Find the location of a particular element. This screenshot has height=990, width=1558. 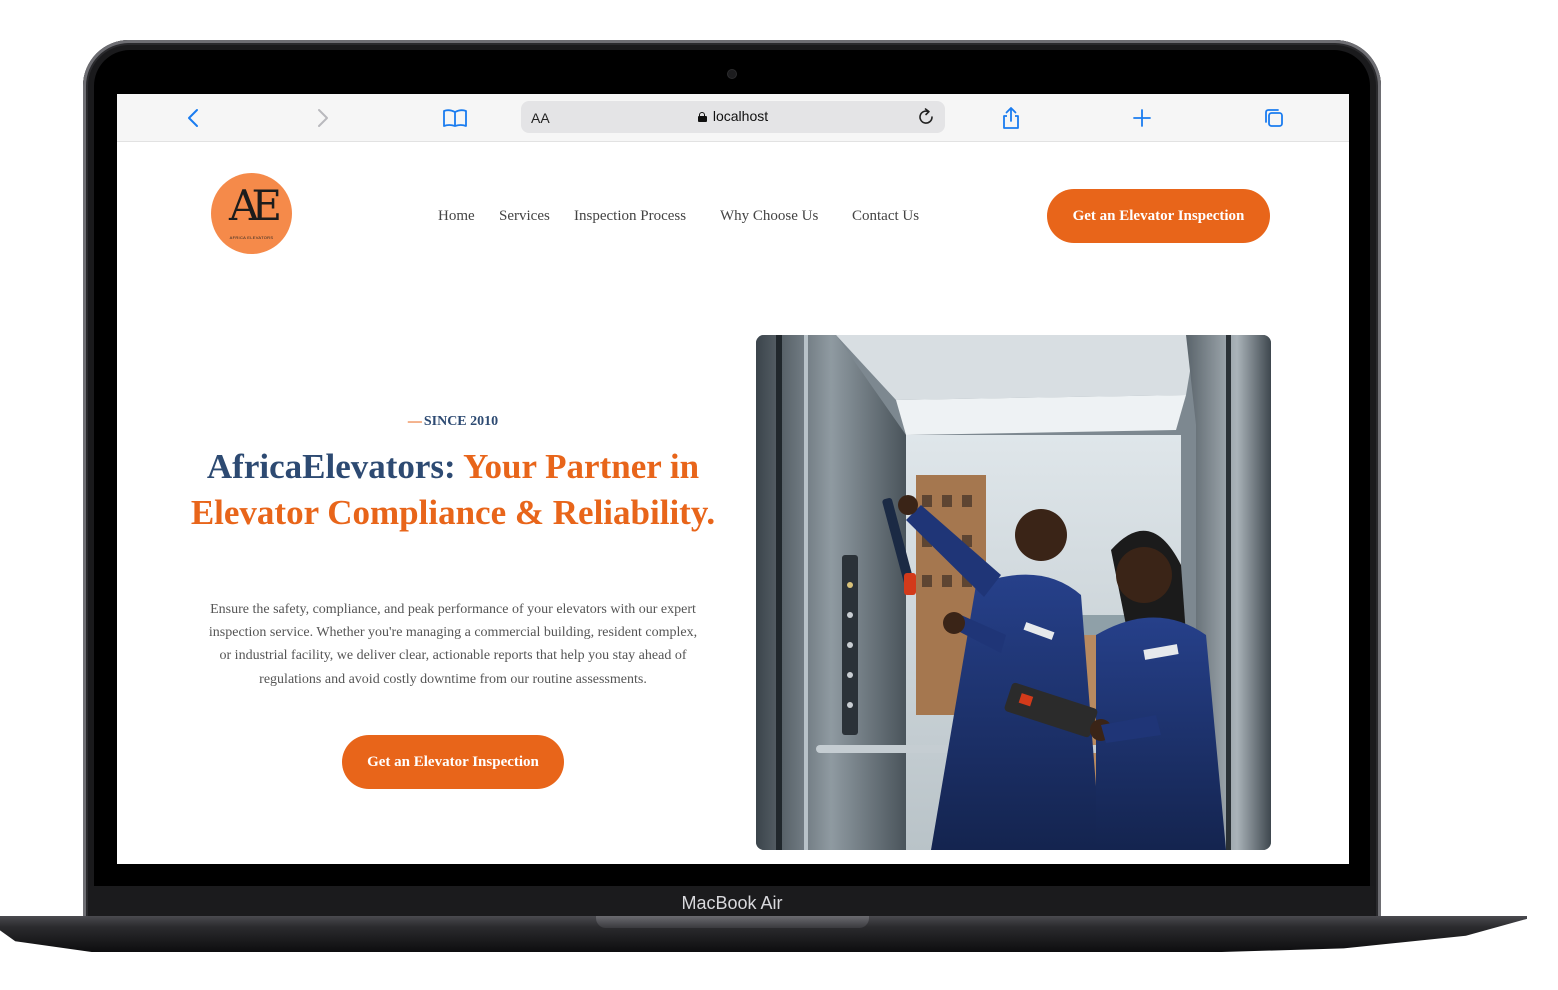

nav-inspection-process: Inspection Process is located at coordinates (630, 216).